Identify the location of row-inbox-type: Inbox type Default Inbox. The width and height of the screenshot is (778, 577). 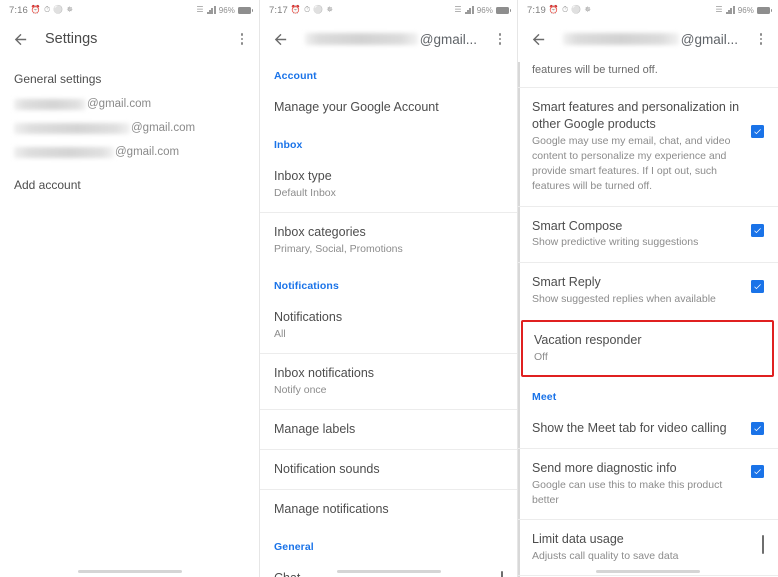
(388, 184).